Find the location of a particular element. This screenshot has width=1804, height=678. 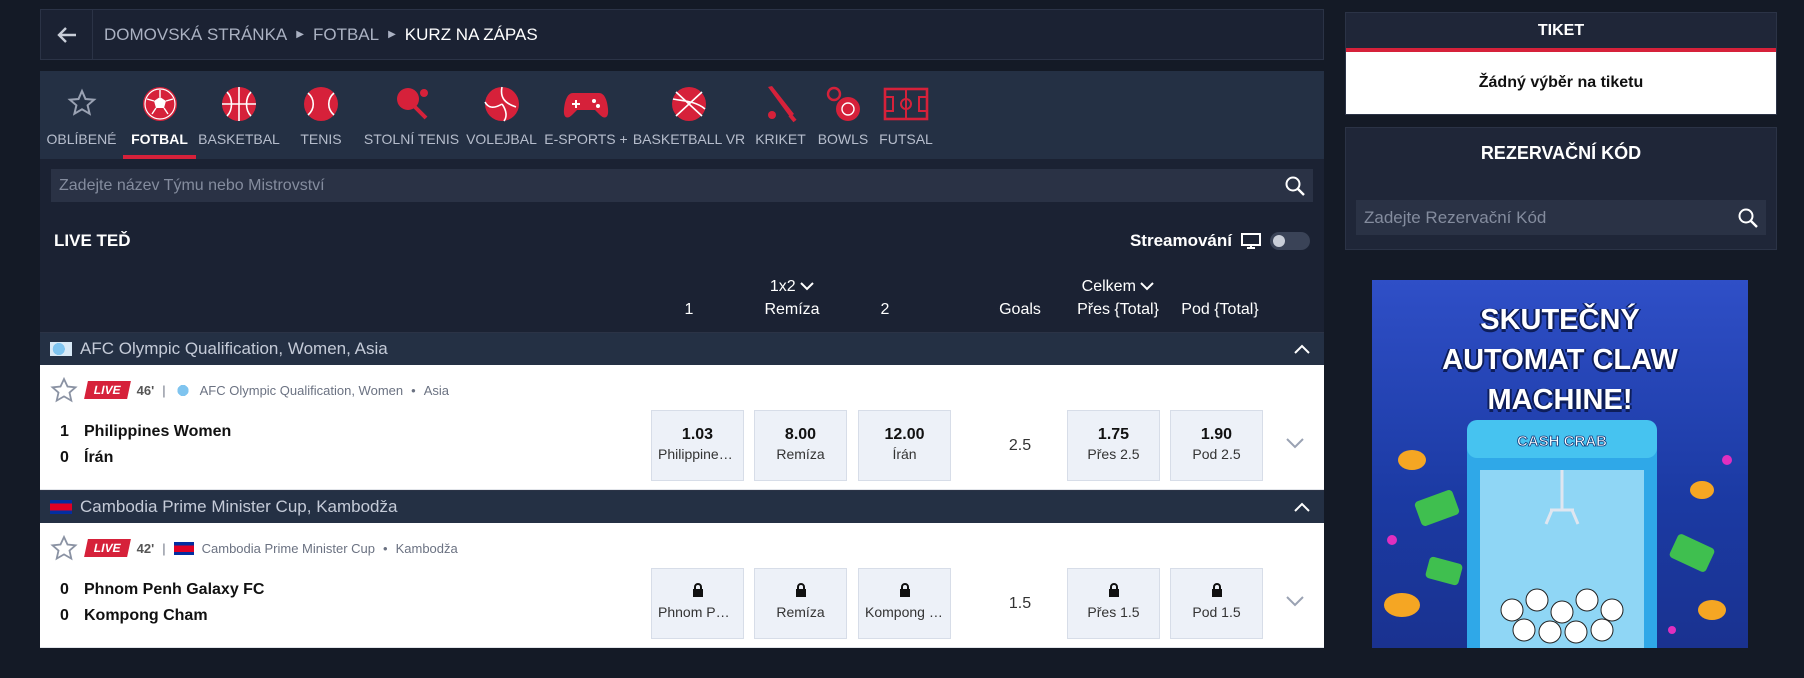

basketball-icon is located at coordinates (239, 104).